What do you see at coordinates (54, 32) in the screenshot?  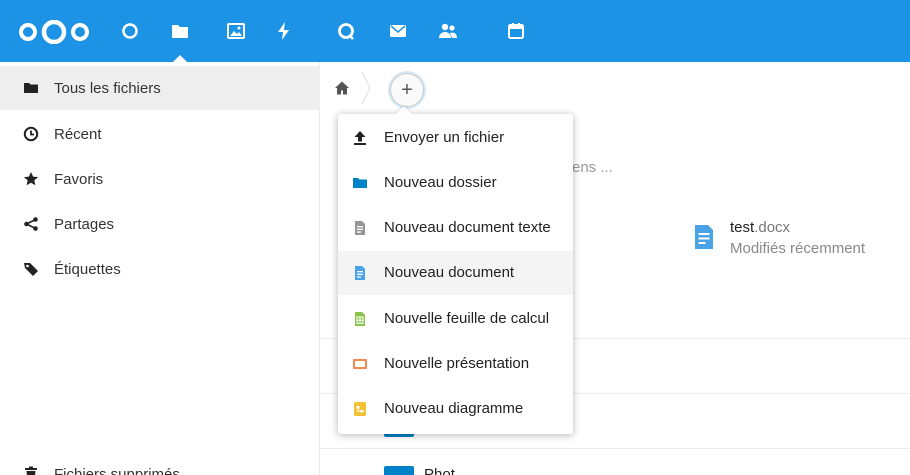 I see `nextcloud-logo` at bounding box center [54, 32].